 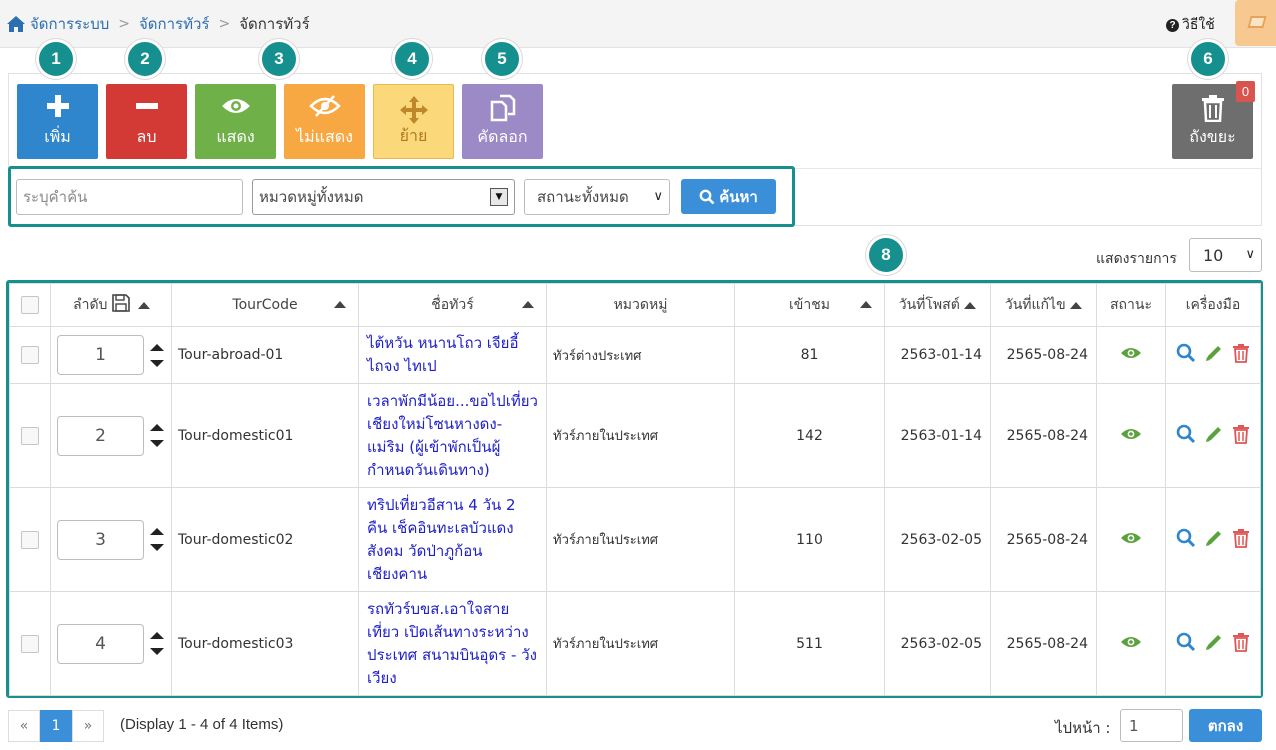 I want to click on category-text: ทัวร์ต่างประเทศ, so click(x=597, y=356).